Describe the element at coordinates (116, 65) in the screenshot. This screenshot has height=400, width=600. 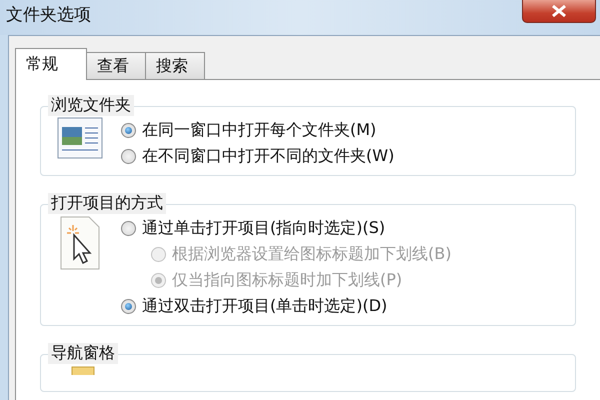
I see `tab: 查看` at that location.